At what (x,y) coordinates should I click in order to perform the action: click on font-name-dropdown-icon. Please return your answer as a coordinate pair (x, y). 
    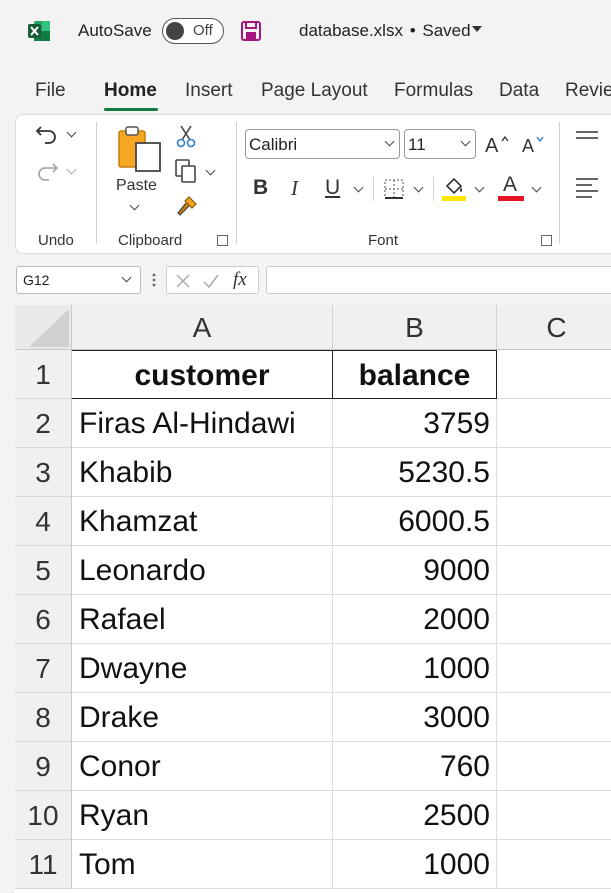
    Looking at the image, I should click on (389, 141).